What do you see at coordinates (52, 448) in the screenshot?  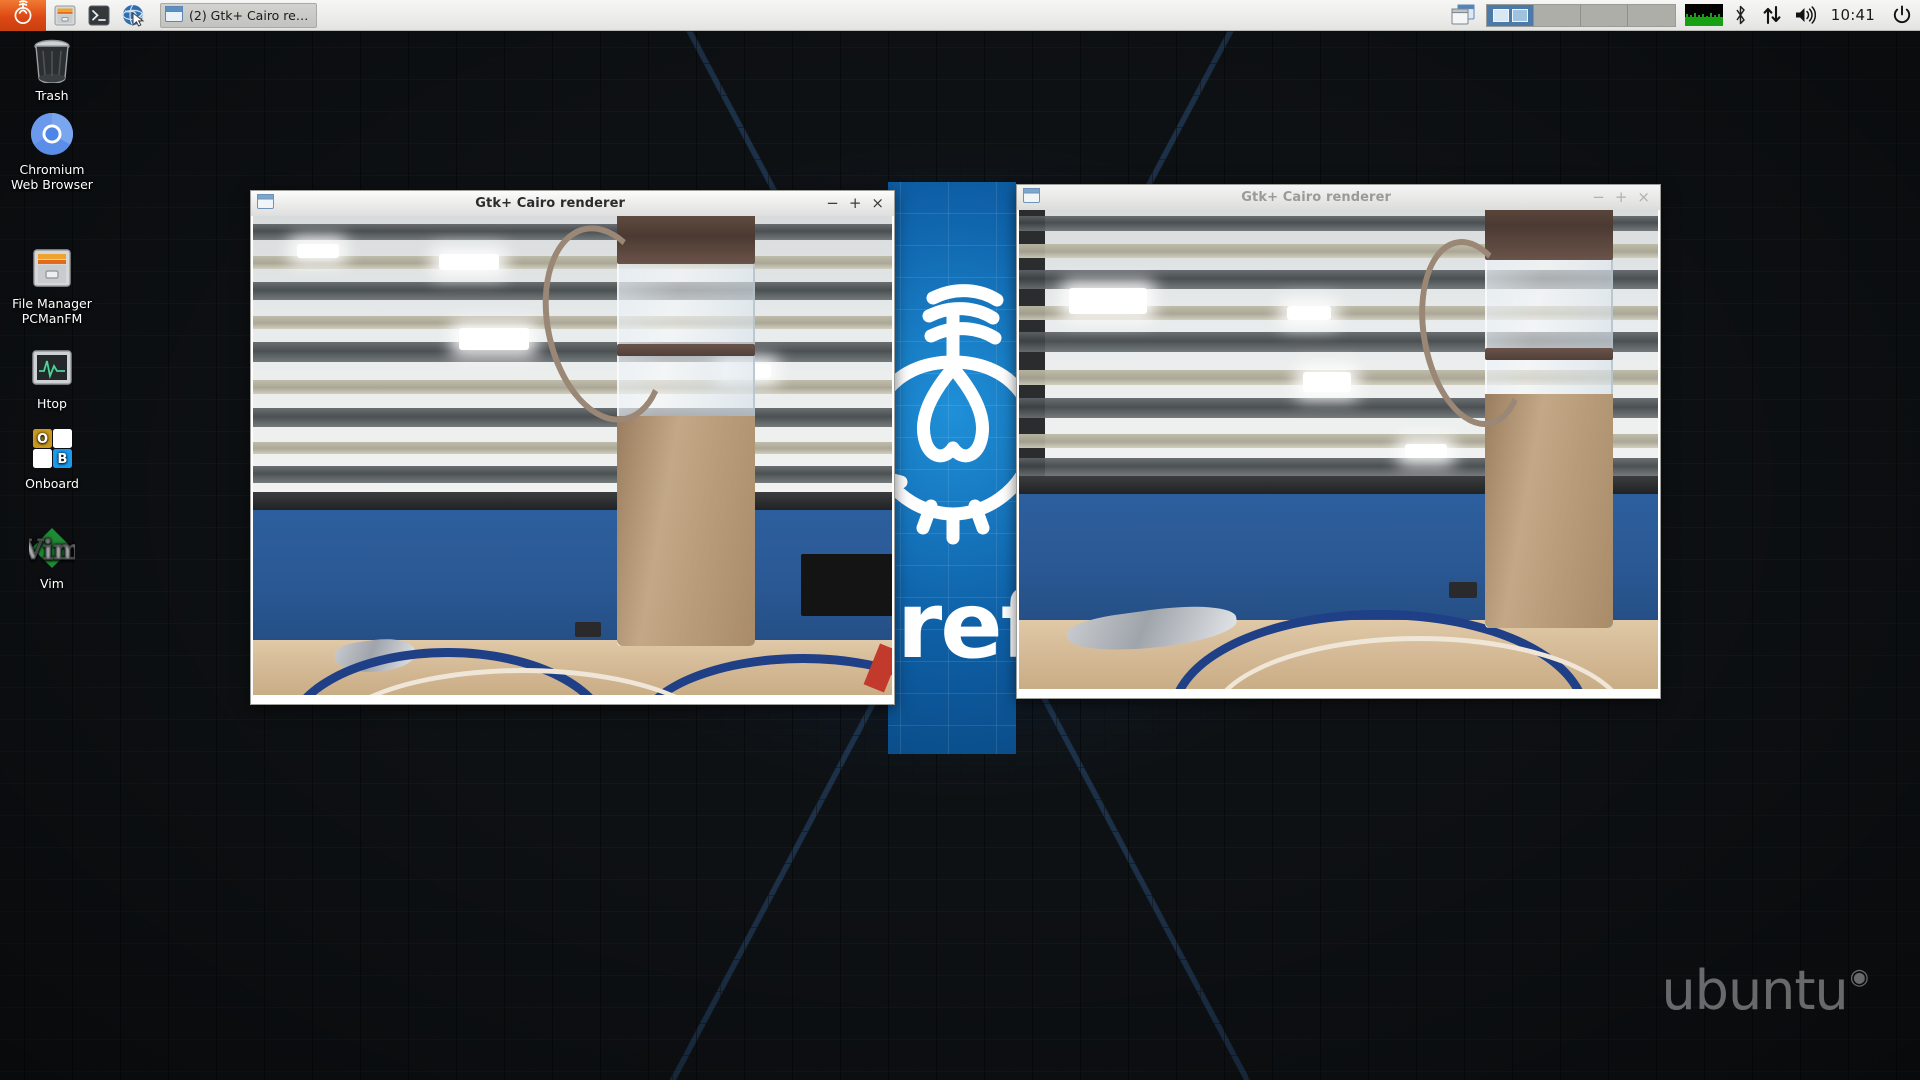 I see `onboard-keyboard-icon: O B` at bounding box center [52, 448].